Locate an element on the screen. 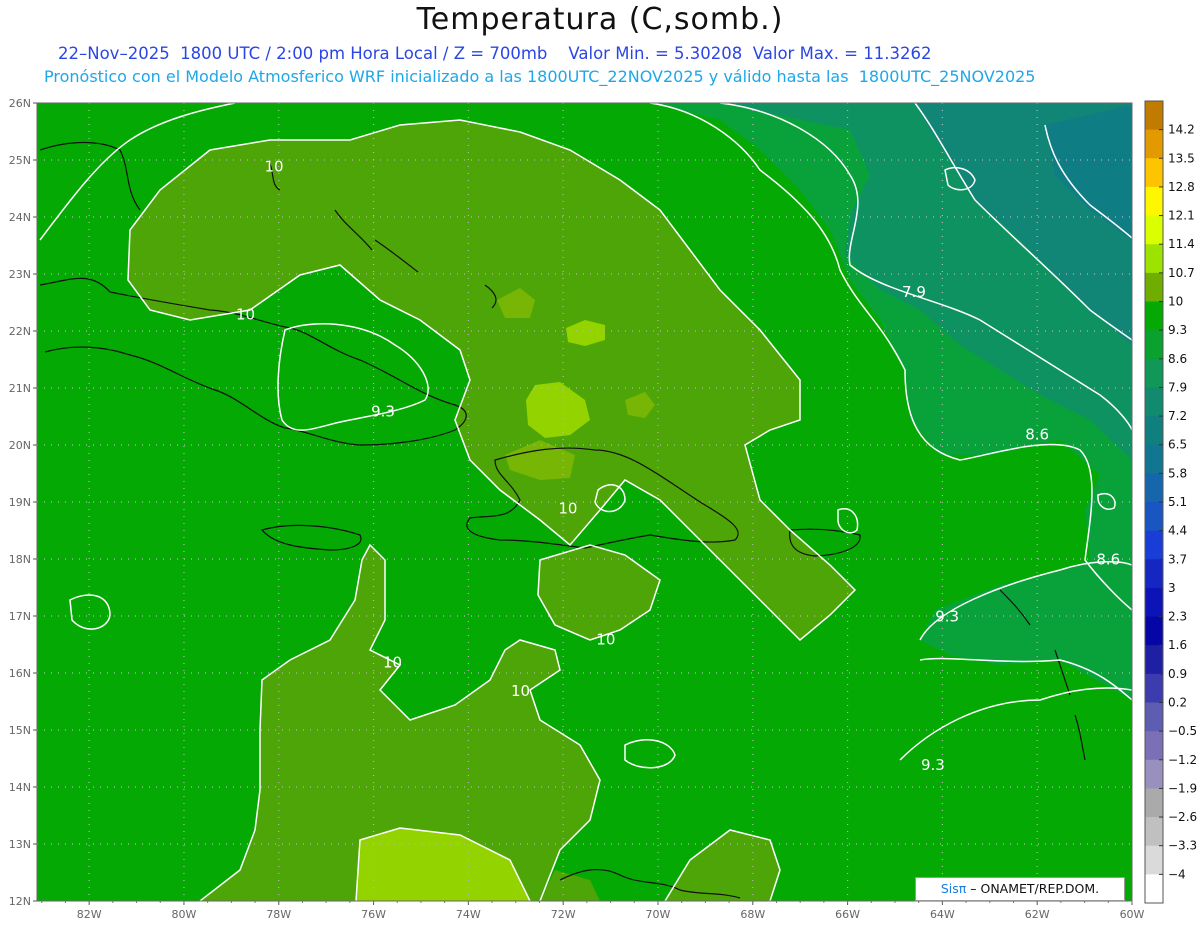  colorbar-label: 11.4 is located at coordinates (1181, 244).